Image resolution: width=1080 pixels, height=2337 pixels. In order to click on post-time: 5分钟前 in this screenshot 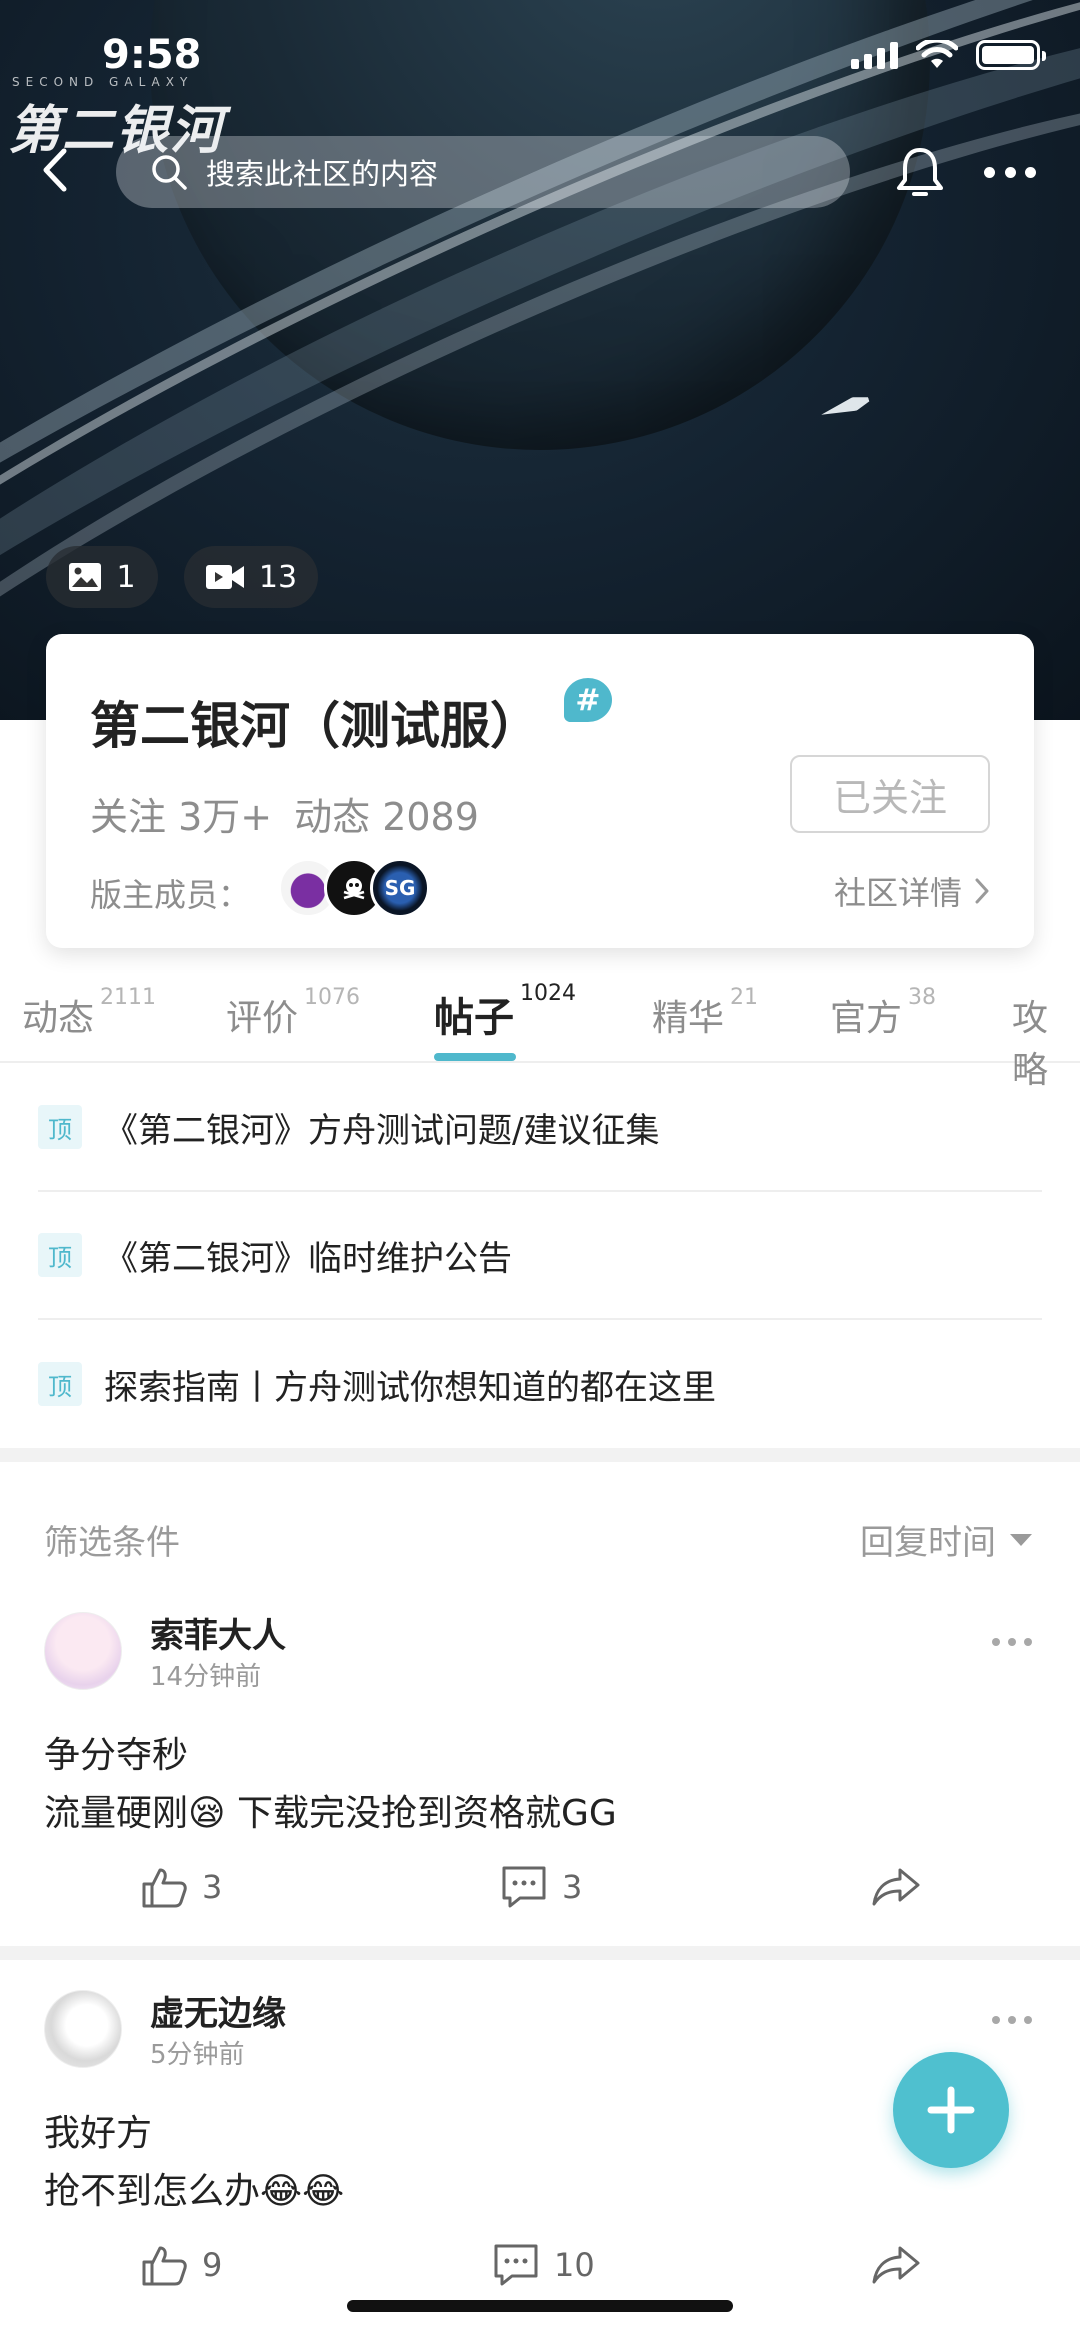, I will do `click(197, 2055)`.